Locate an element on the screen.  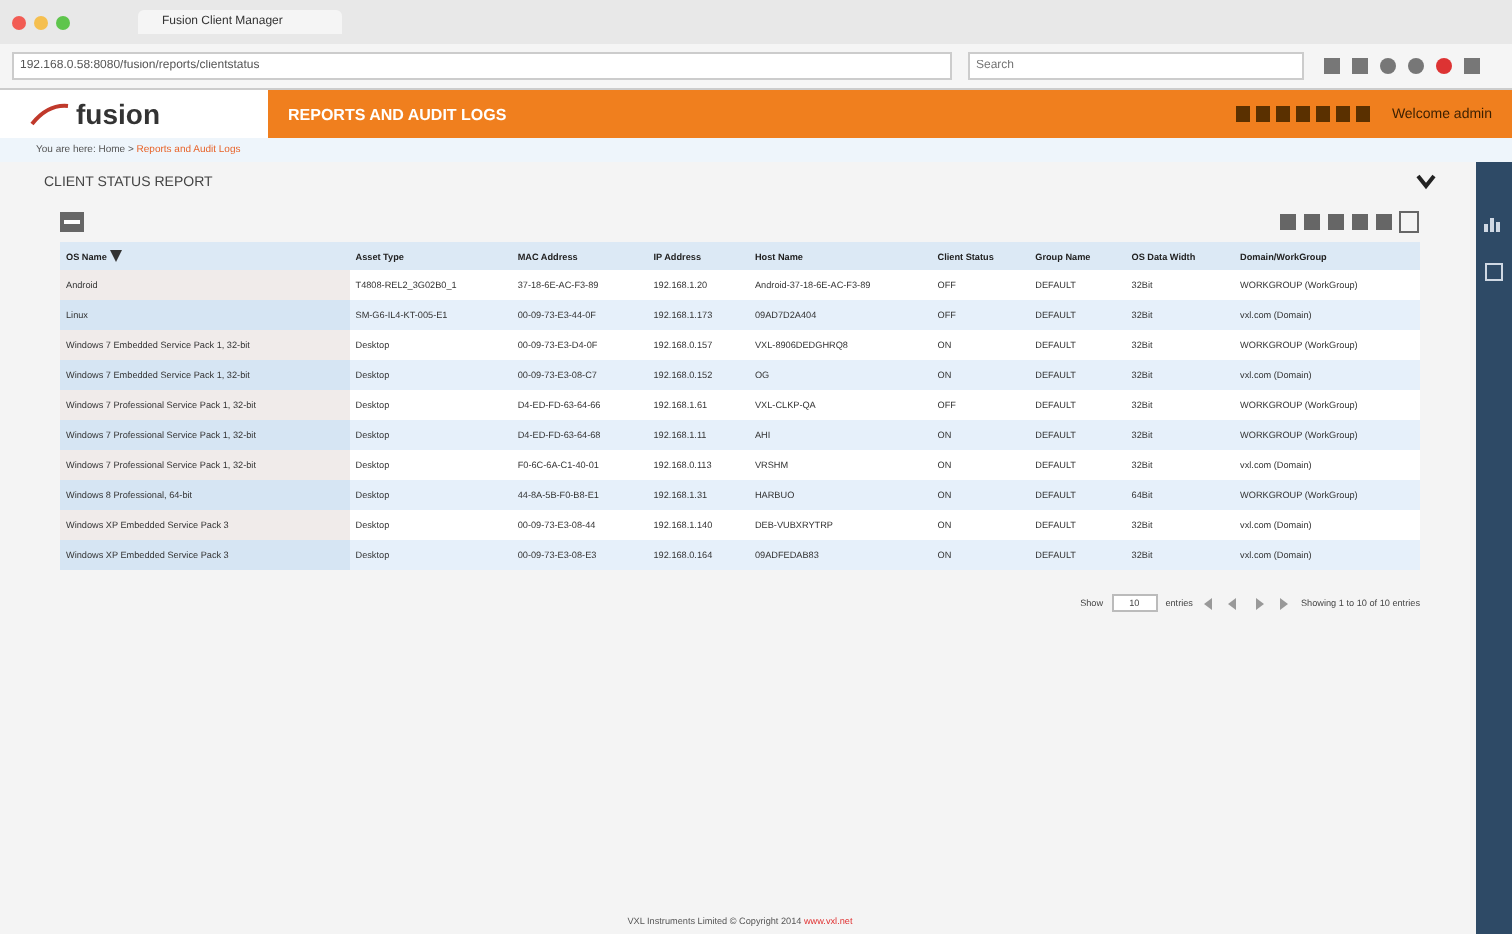
document-icon is located at coordinates (1494, 272).